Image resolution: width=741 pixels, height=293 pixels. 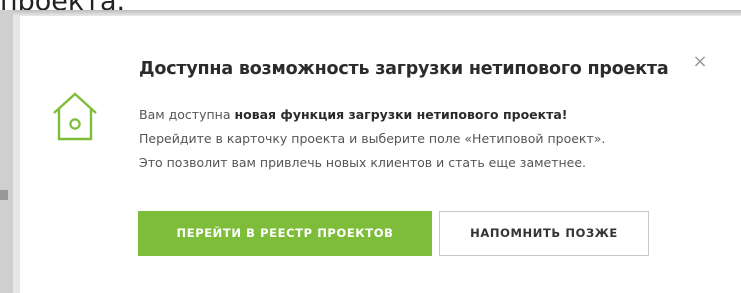 I want to click on close-icon: ×, so click(x=700, y=61).